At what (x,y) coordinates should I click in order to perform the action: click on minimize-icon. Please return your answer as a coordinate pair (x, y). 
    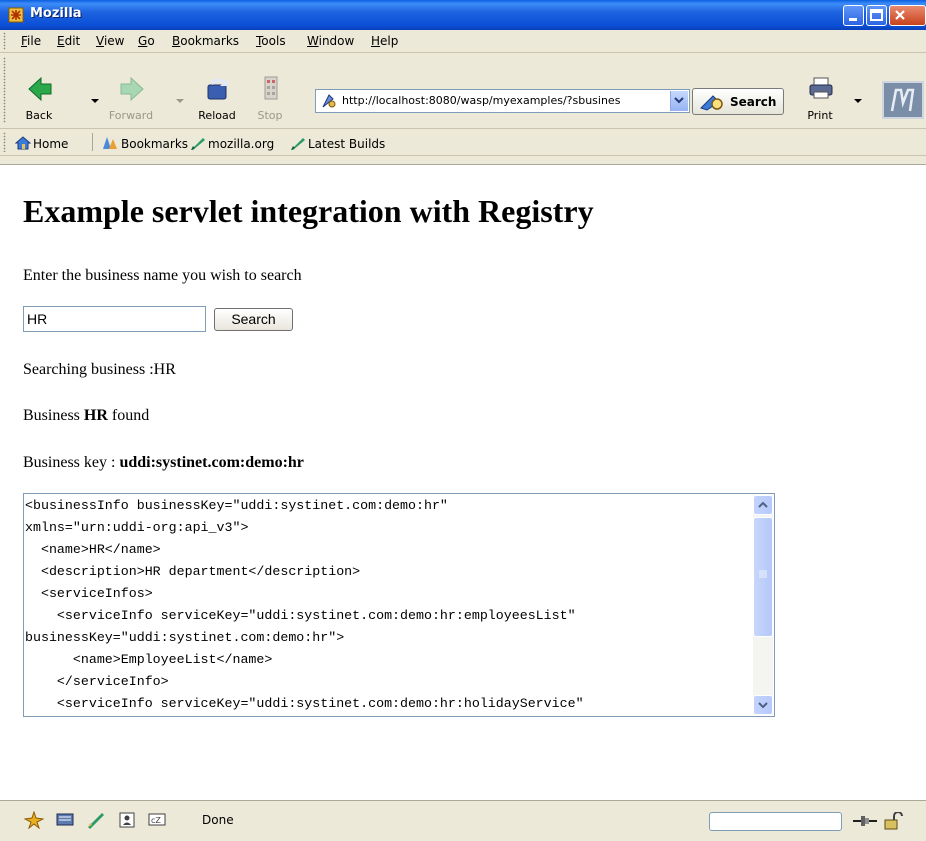
    Looking at the image, I should click on (853, 19).